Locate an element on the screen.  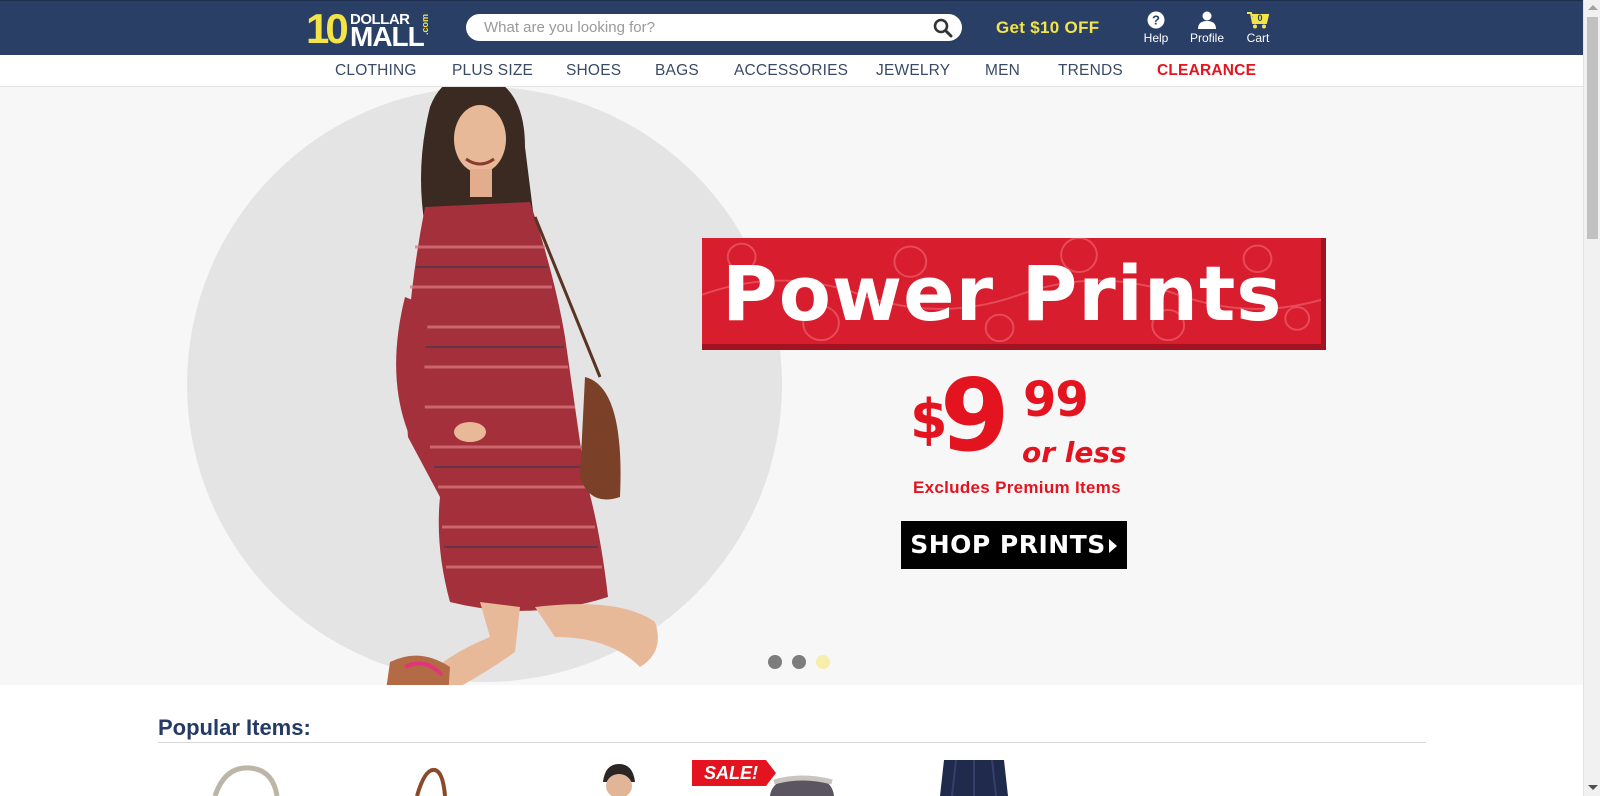
search-input is located at coordinates (704, 27).